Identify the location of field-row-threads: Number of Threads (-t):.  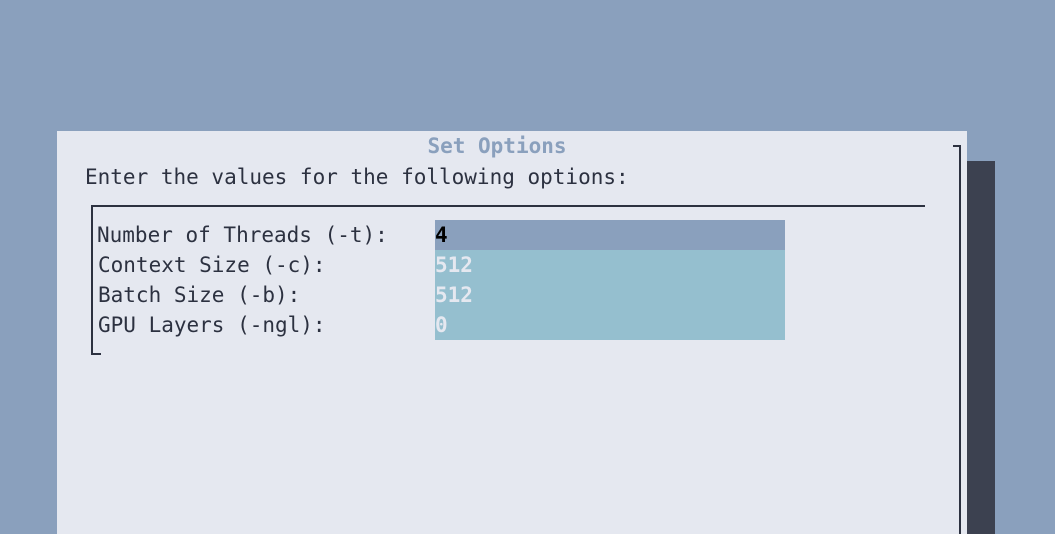
(447, 235).